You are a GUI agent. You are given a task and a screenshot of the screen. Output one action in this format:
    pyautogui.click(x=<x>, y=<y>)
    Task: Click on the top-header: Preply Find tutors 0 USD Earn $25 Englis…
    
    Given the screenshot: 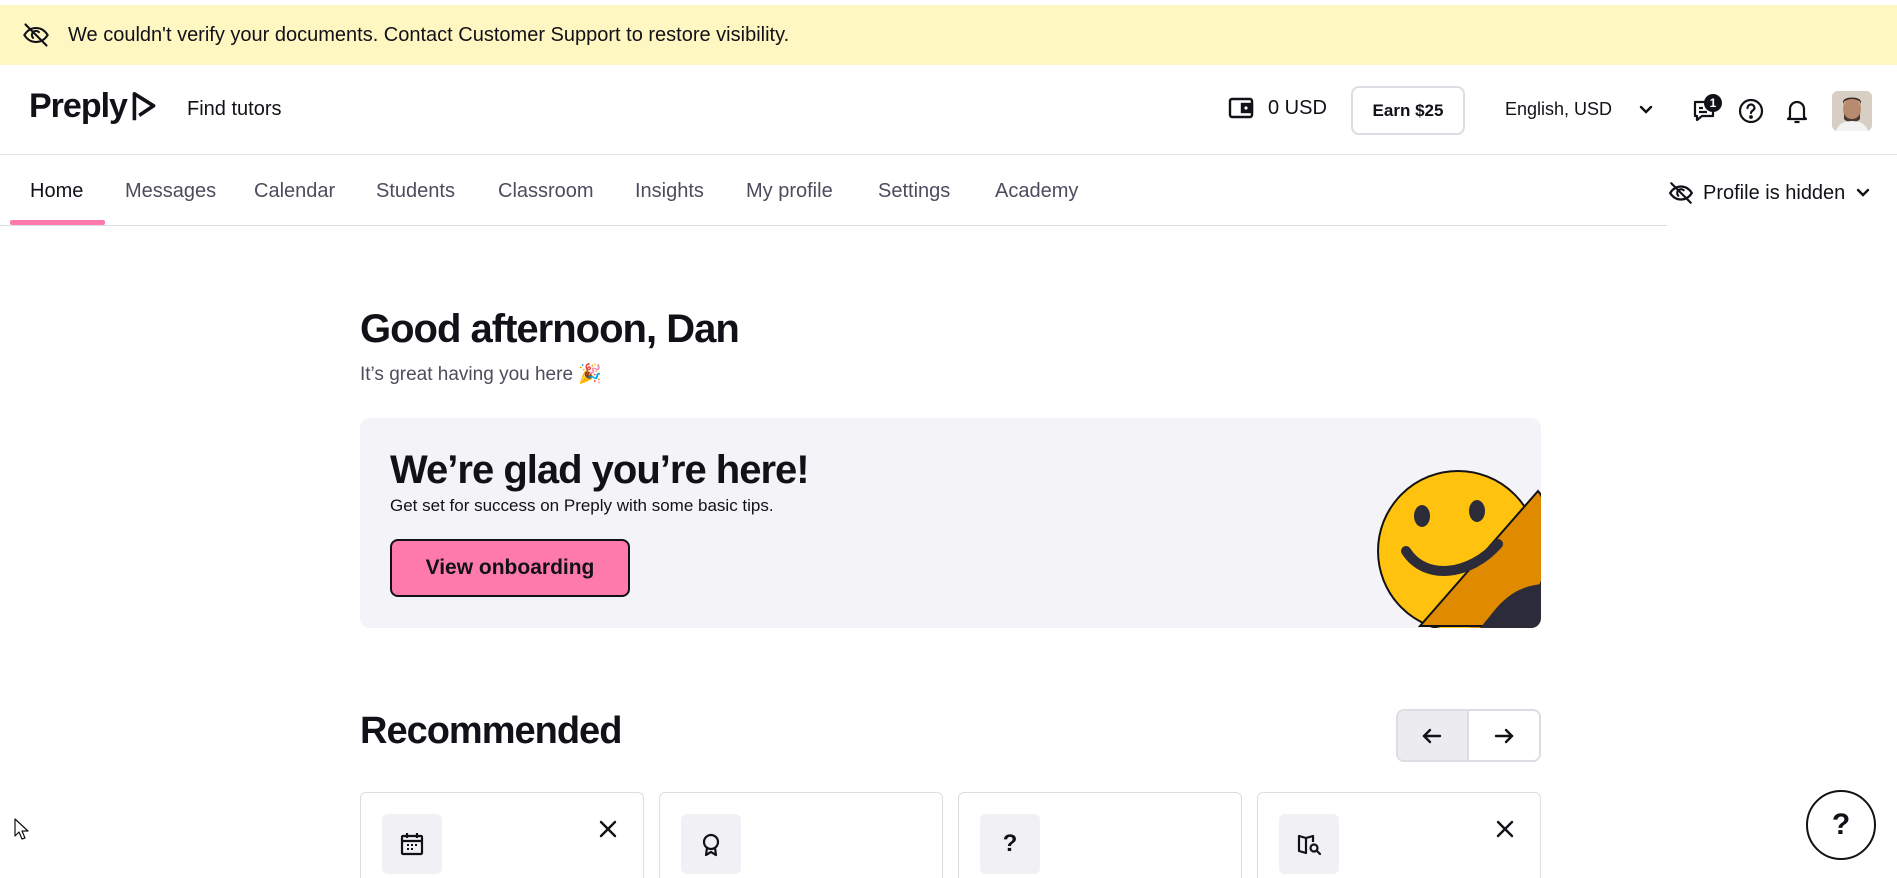 What is the action you would take?
    pyautogui.click(x=948, y=110)
    